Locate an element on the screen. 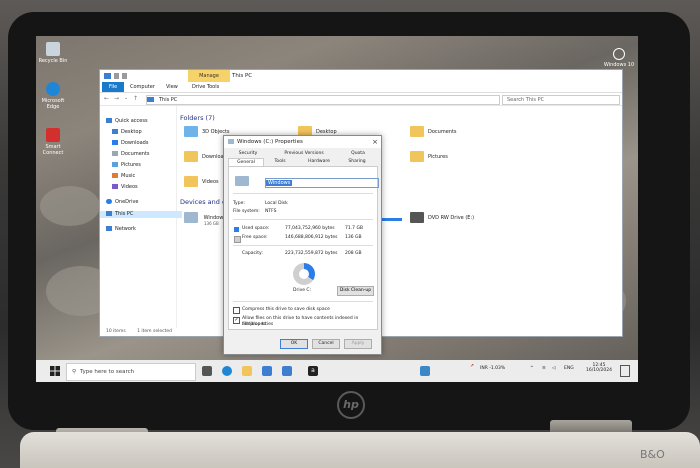 Image resolution: width=700 pixels, height=468 pixels. tab-hardware: Hardware is located at coordinates (319, 162).